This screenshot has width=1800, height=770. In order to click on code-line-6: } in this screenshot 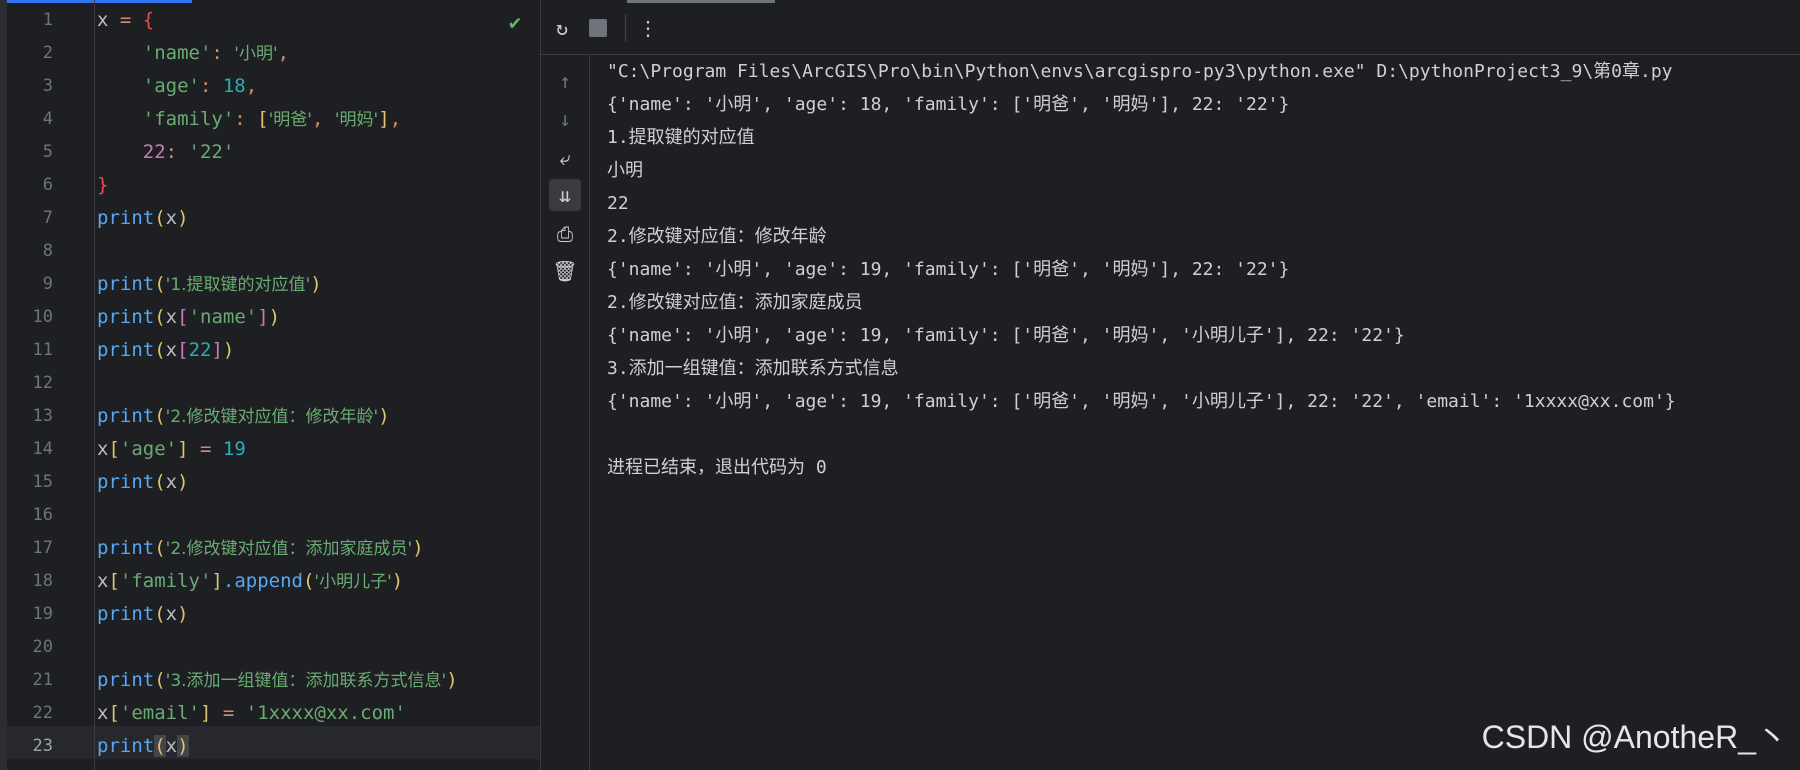, I will do `click(103, 185)`.